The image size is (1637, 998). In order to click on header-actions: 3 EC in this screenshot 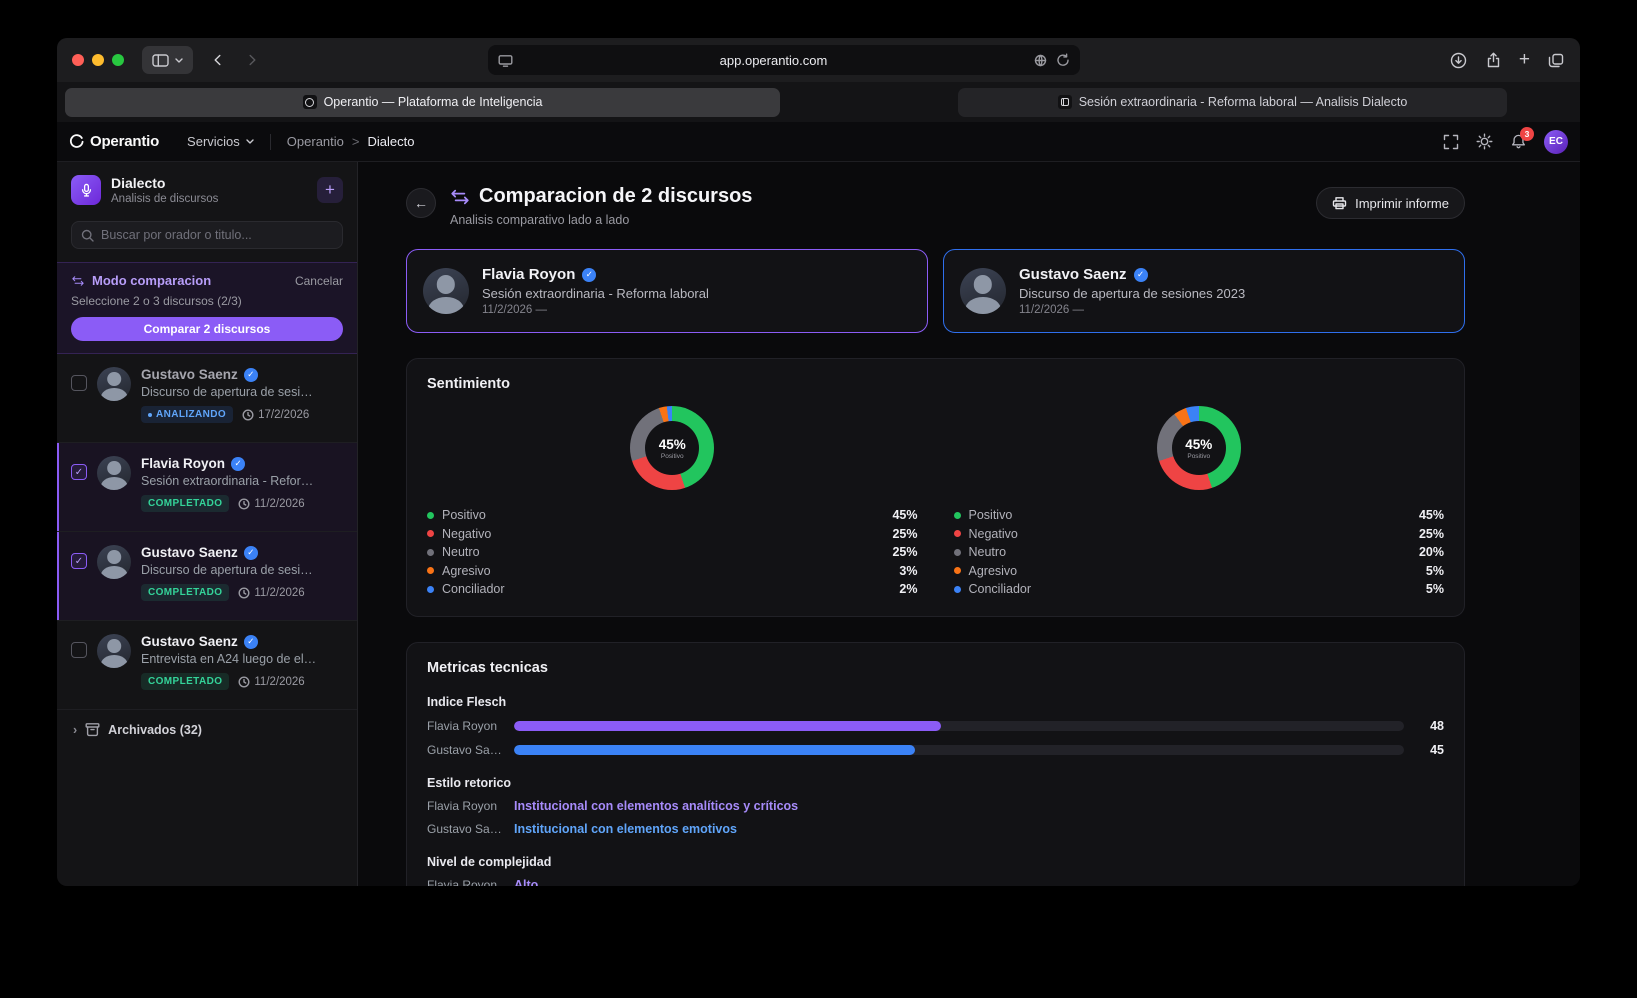, I will do `click(1505, 140)`.